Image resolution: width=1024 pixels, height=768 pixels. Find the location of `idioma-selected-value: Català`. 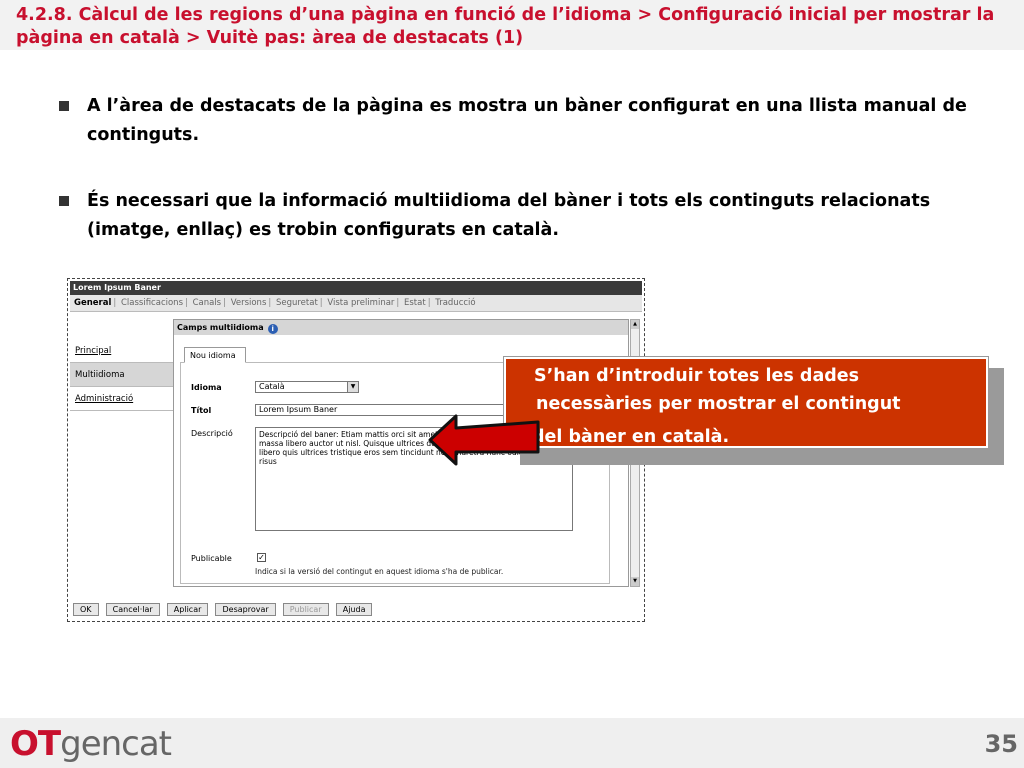

idioma-selected-value: Català is located at coordinates (272, 386).